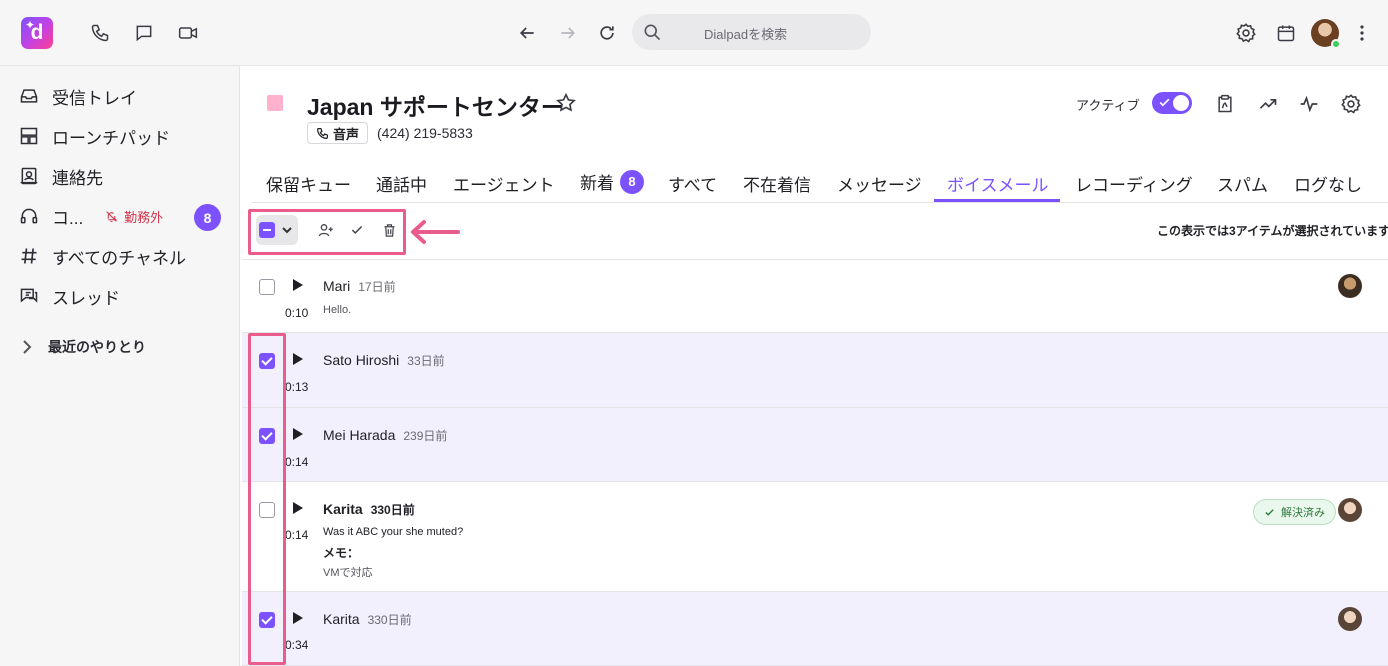  Describe the element at coordinates (29, 216) in the screenshot. I see `headset-icon` at that location.